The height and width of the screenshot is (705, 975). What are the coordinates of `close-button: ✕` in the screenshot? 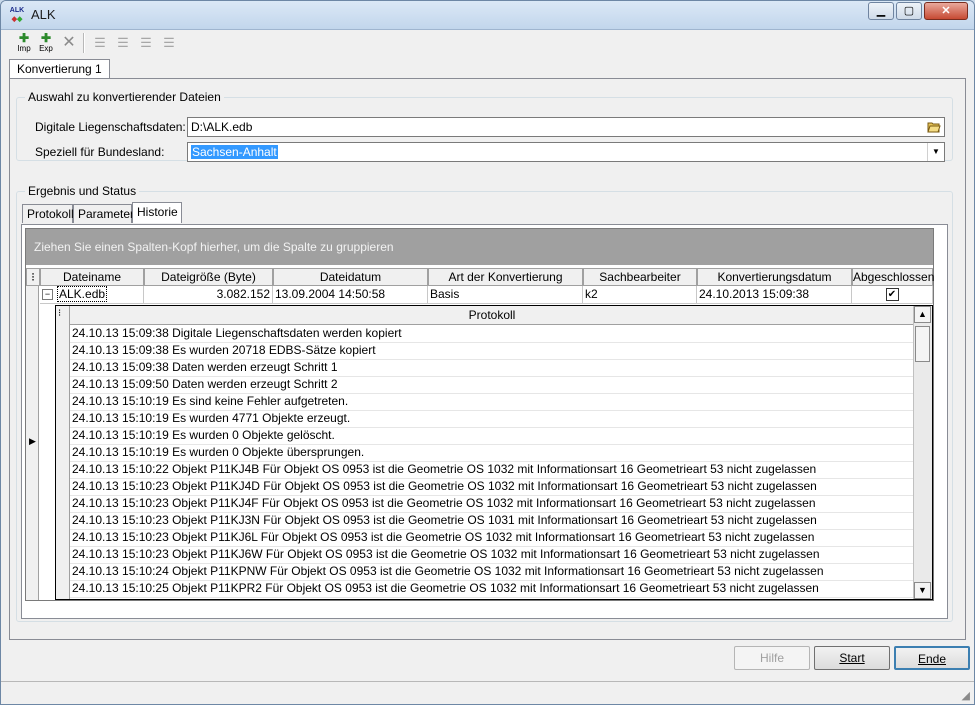 It's located at (946, 11).